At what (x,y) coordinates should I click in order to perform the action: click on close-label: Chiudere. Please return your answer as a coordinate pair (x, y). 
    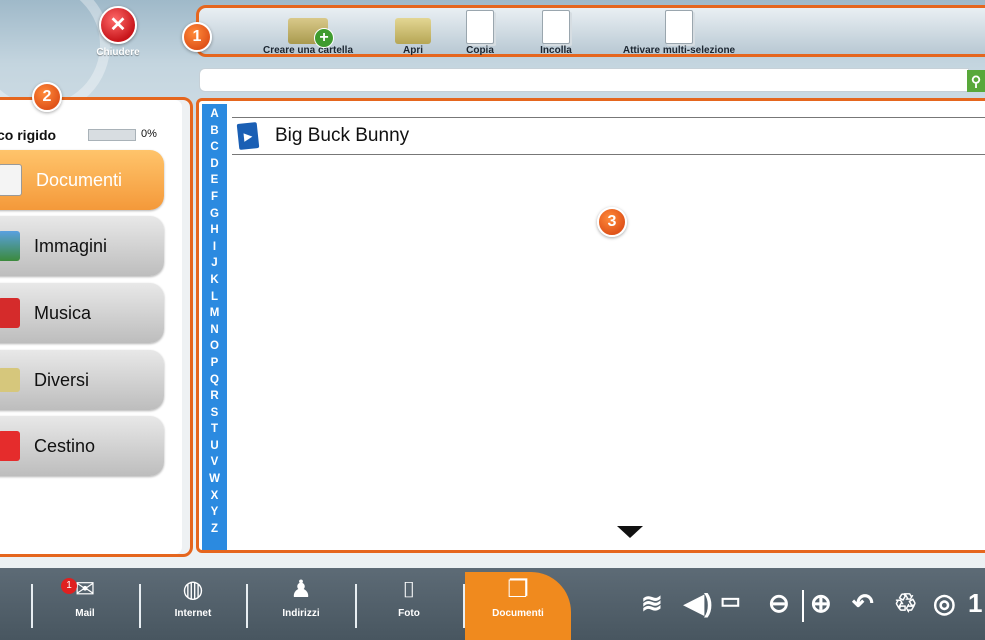
    Looking at the image, I should click on (118, 52).